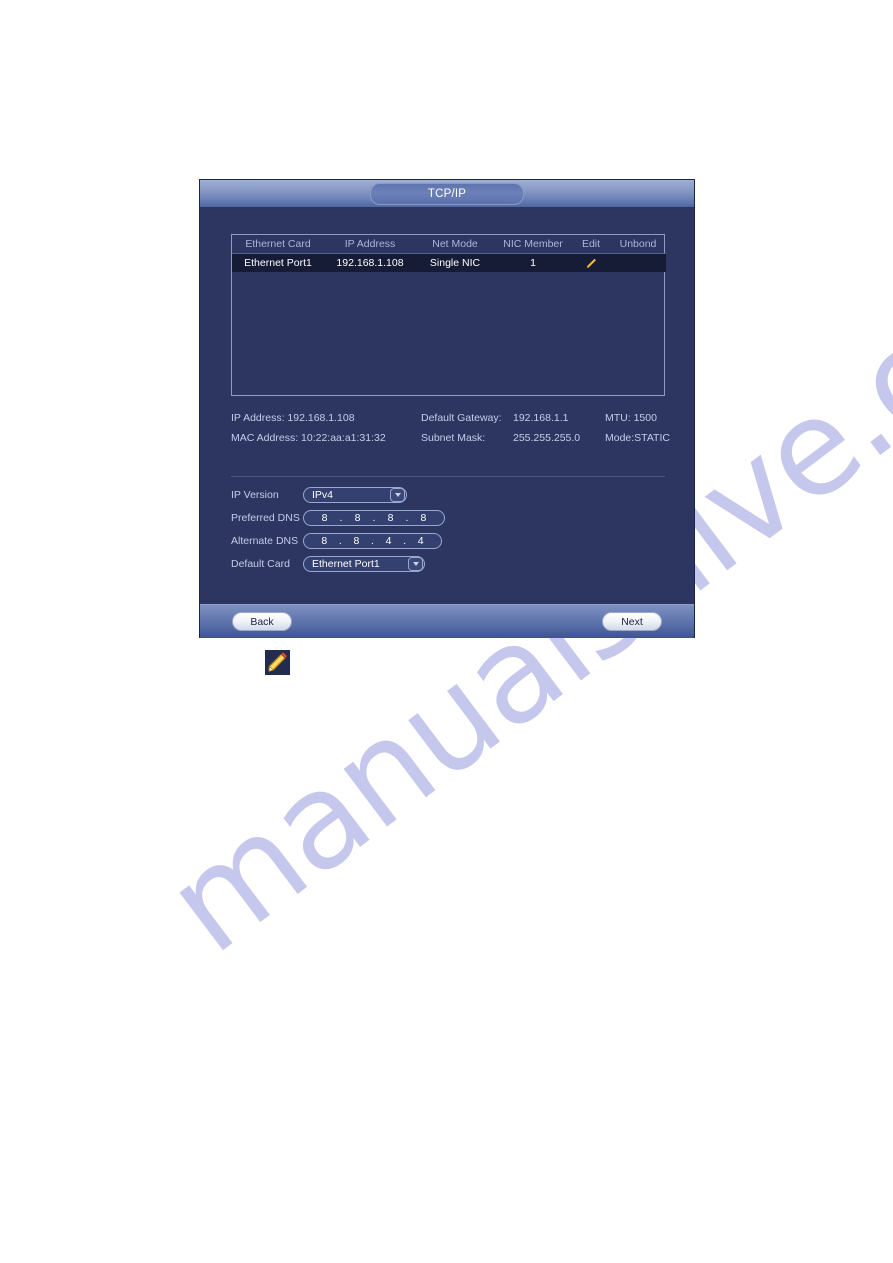 The height and width of the screenshot is (1263, 893). I want to click on default-card-value: Ethernet Port1, so click(346, 564).